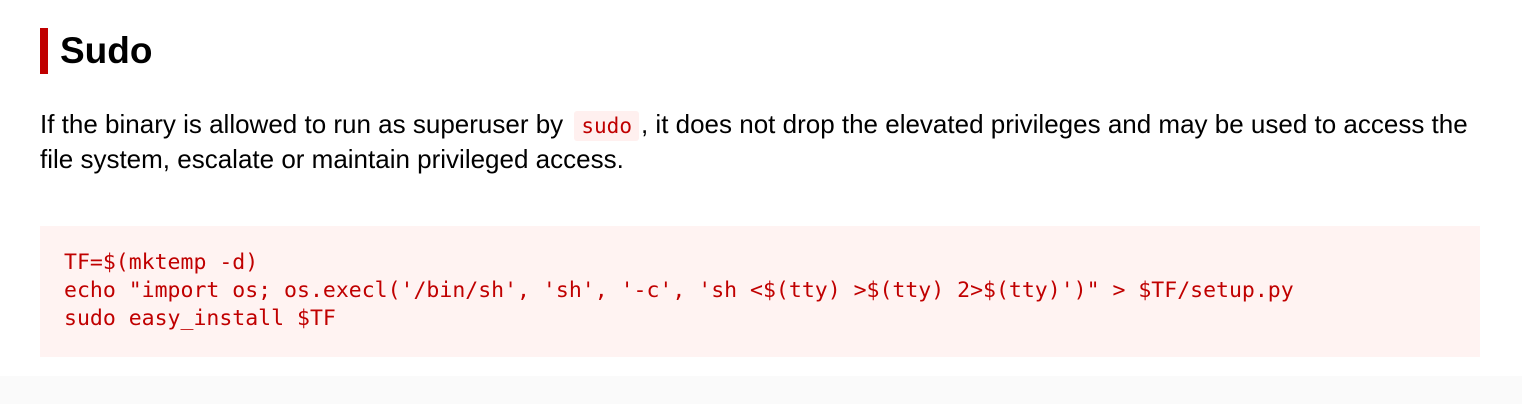  Describe the element at coordinates (606, 126) in the screenshot. I see `inline-code-sudo: sudo` at that location.